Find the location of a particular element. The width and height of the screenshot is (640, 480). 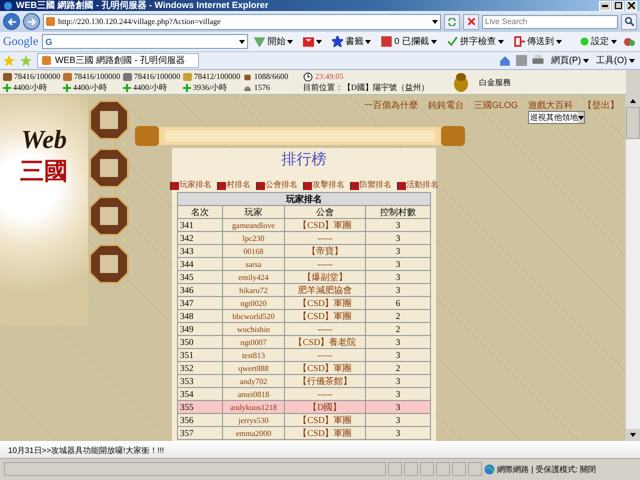

production-rate: 4400/小時 is located at coordinates (90, 87).